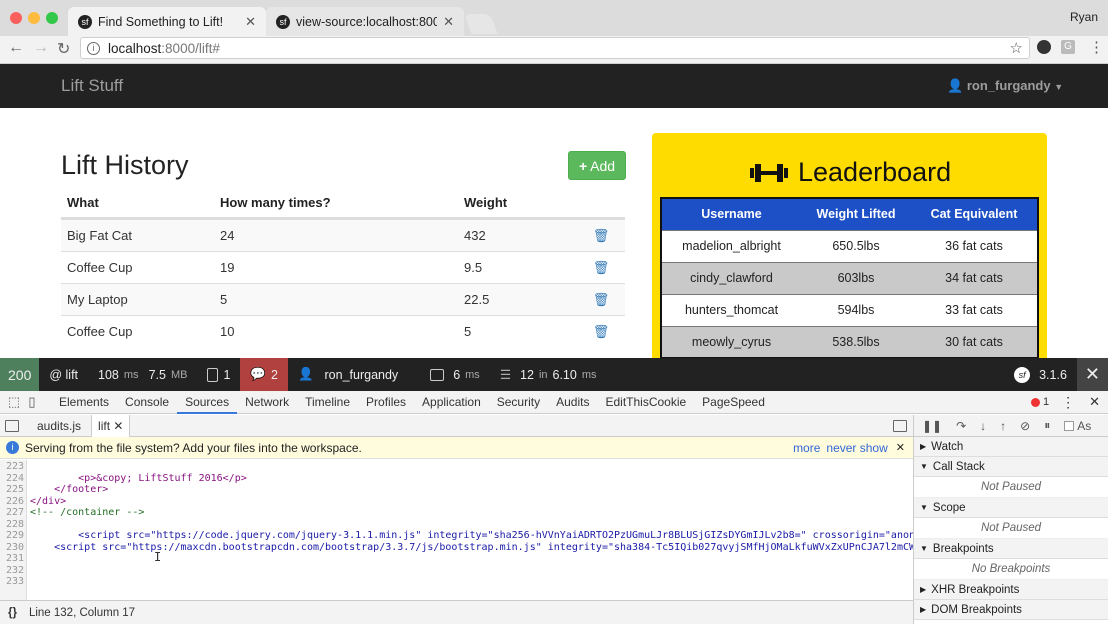  I want to click on tab-elements: Elements, so click(84, 402).